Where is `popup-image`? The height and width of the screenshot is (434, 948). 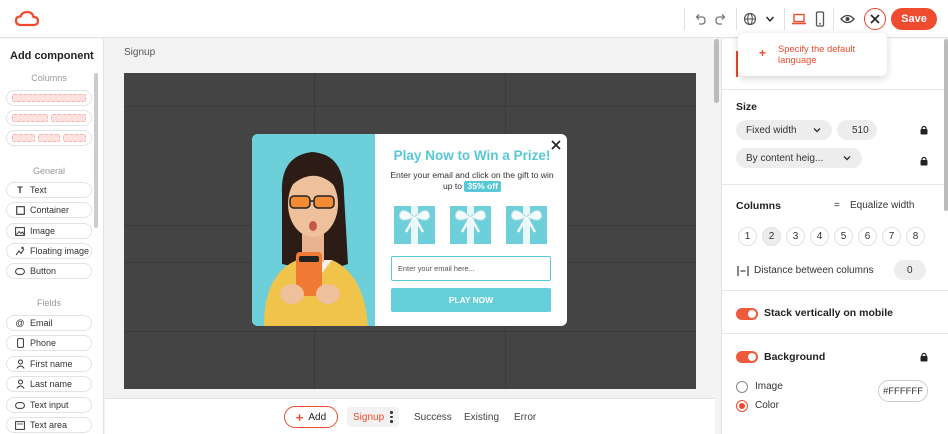
popup-image is located at coordinates (313, 230).